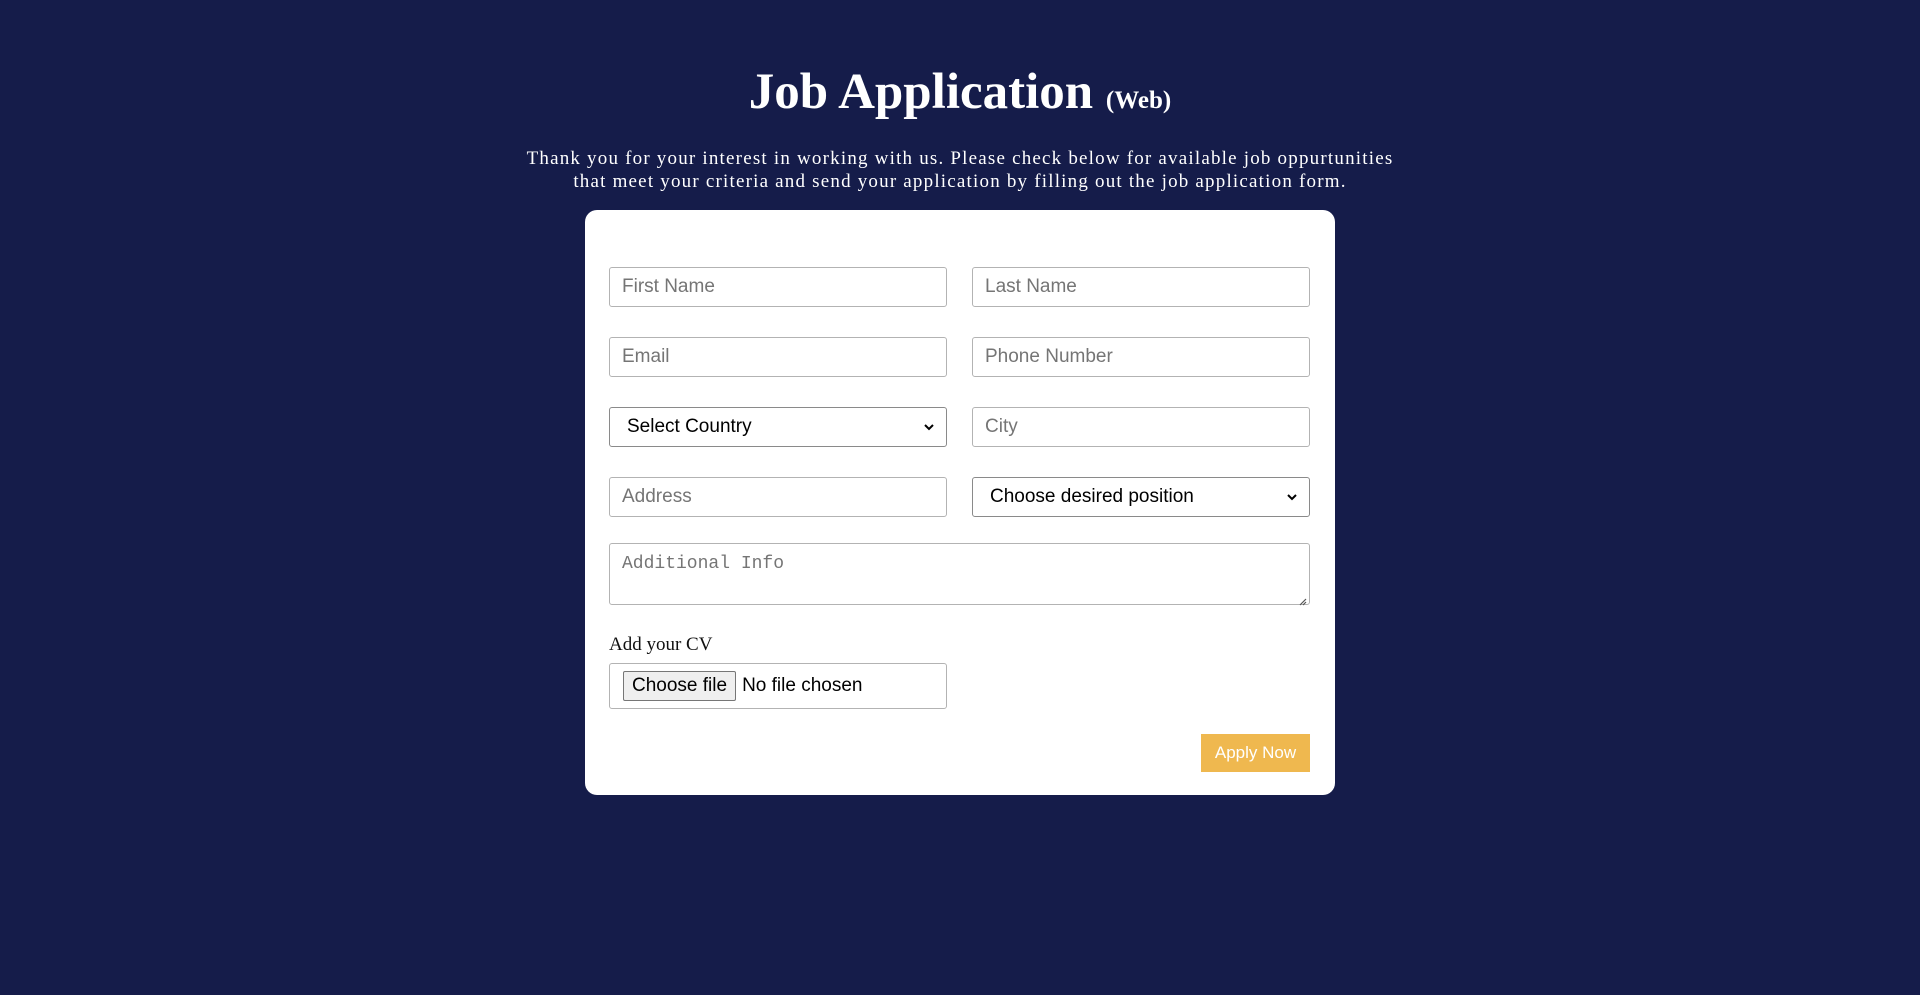  What do you see at coordinates (959, 574) in the screenshot?
I see `additional-info-textarea: Additional Info` at bounding box center [959, 574].